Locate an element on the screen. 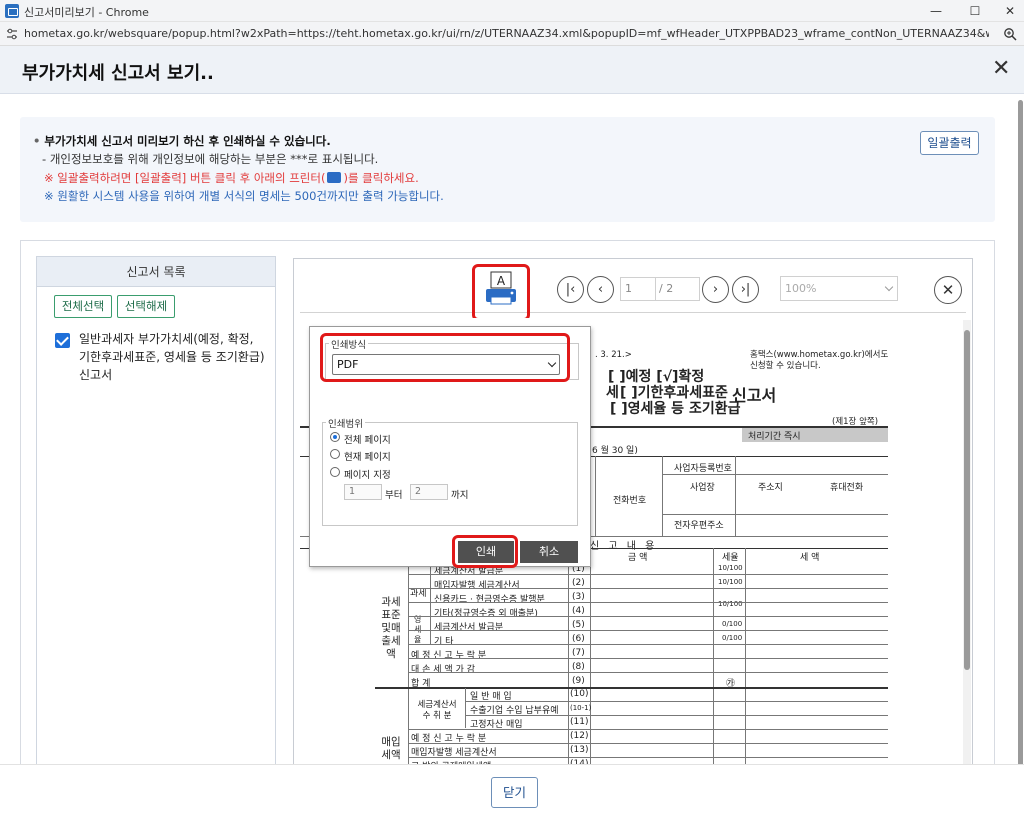 The height and width of the screenshot is (820, 1024). doc-group-purchase: 매입세액 is located at coordinates (391, 748).